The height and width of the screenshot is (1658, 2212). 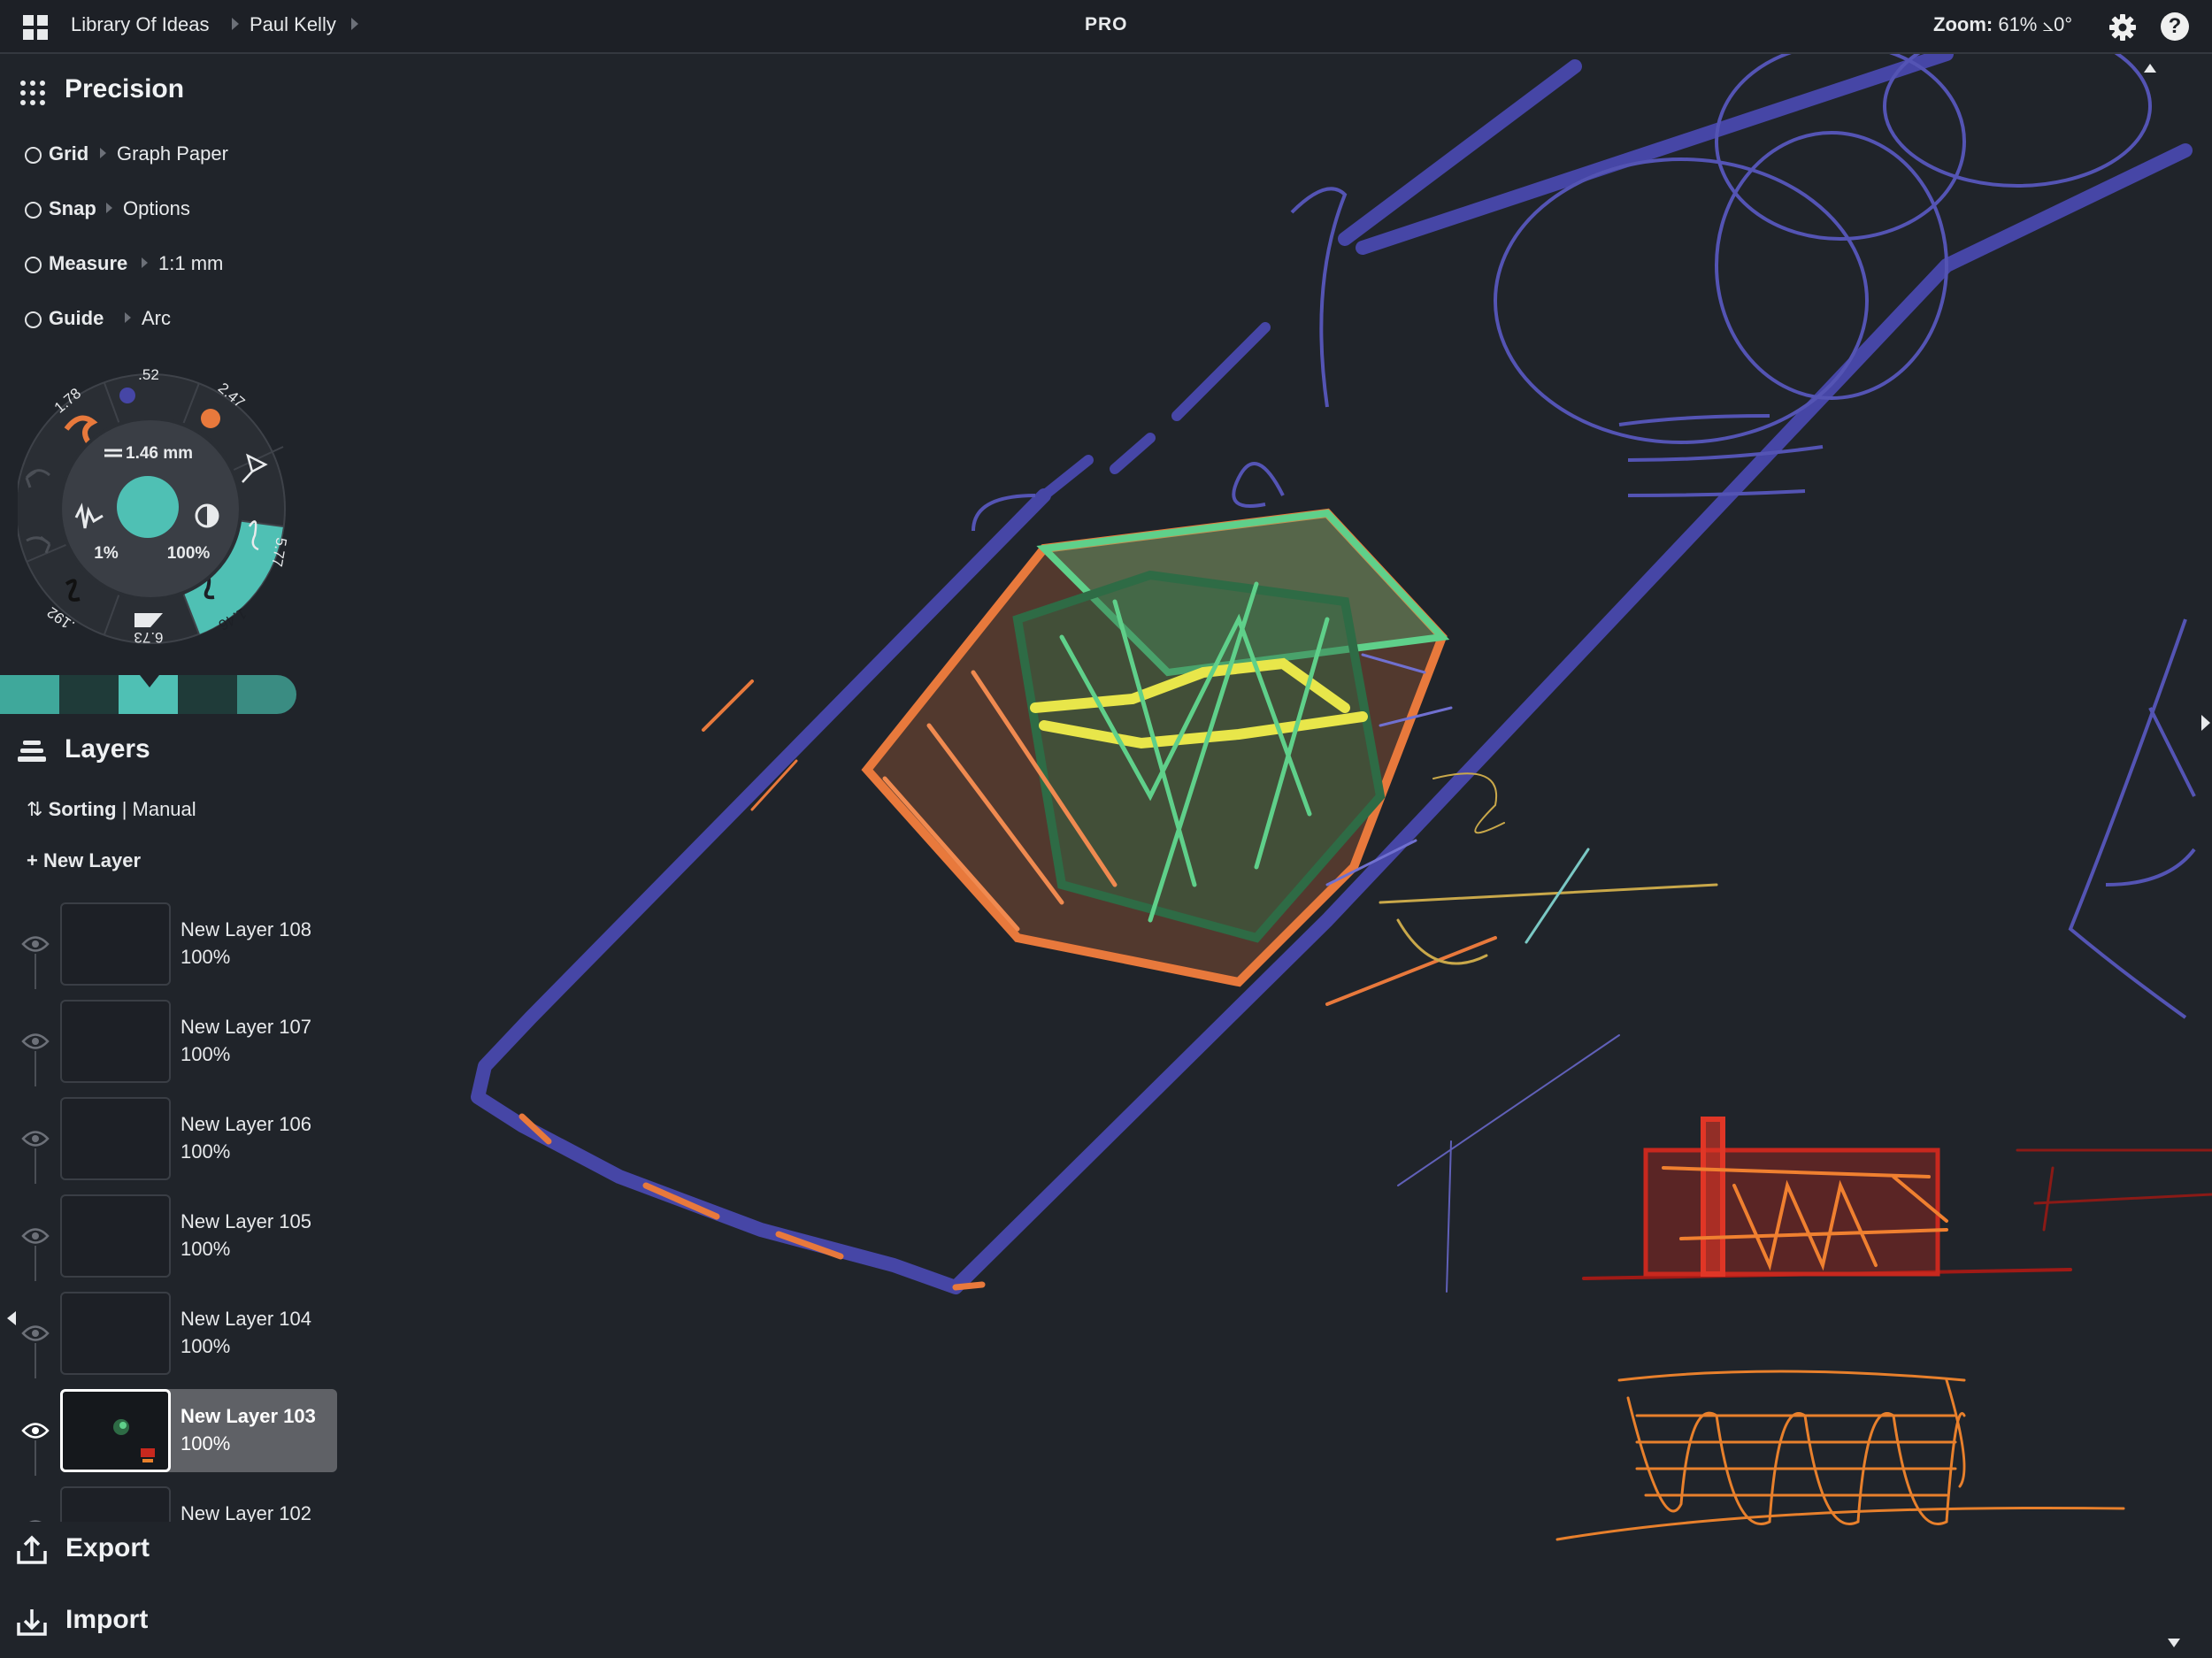 What do you see at coordinates (173, 153) in the screenshot?
I see `grid-value: Graph Paper` at bounding box center [173, 153].